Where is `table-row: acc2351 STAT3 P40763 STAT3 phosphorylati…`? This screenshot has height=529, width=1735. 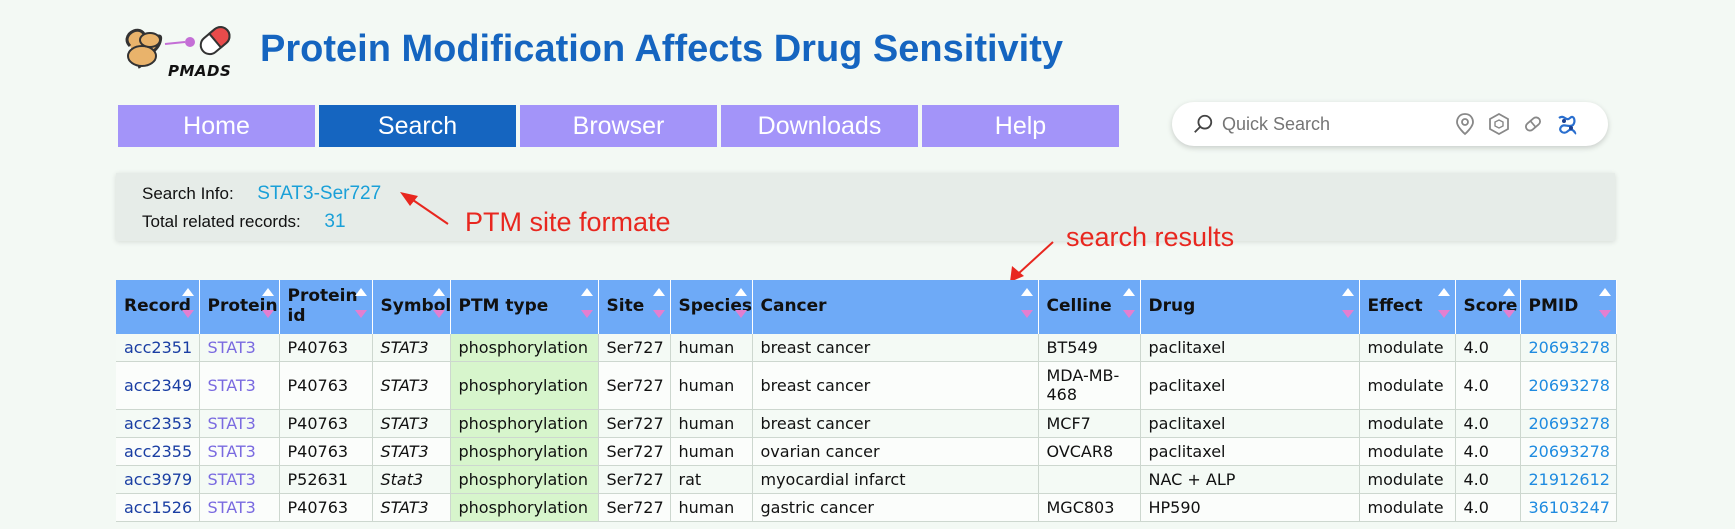
table-row: acc2351 STAT3 P40763 STAT3 phosphorylati… is located at coordinates (866, 348).